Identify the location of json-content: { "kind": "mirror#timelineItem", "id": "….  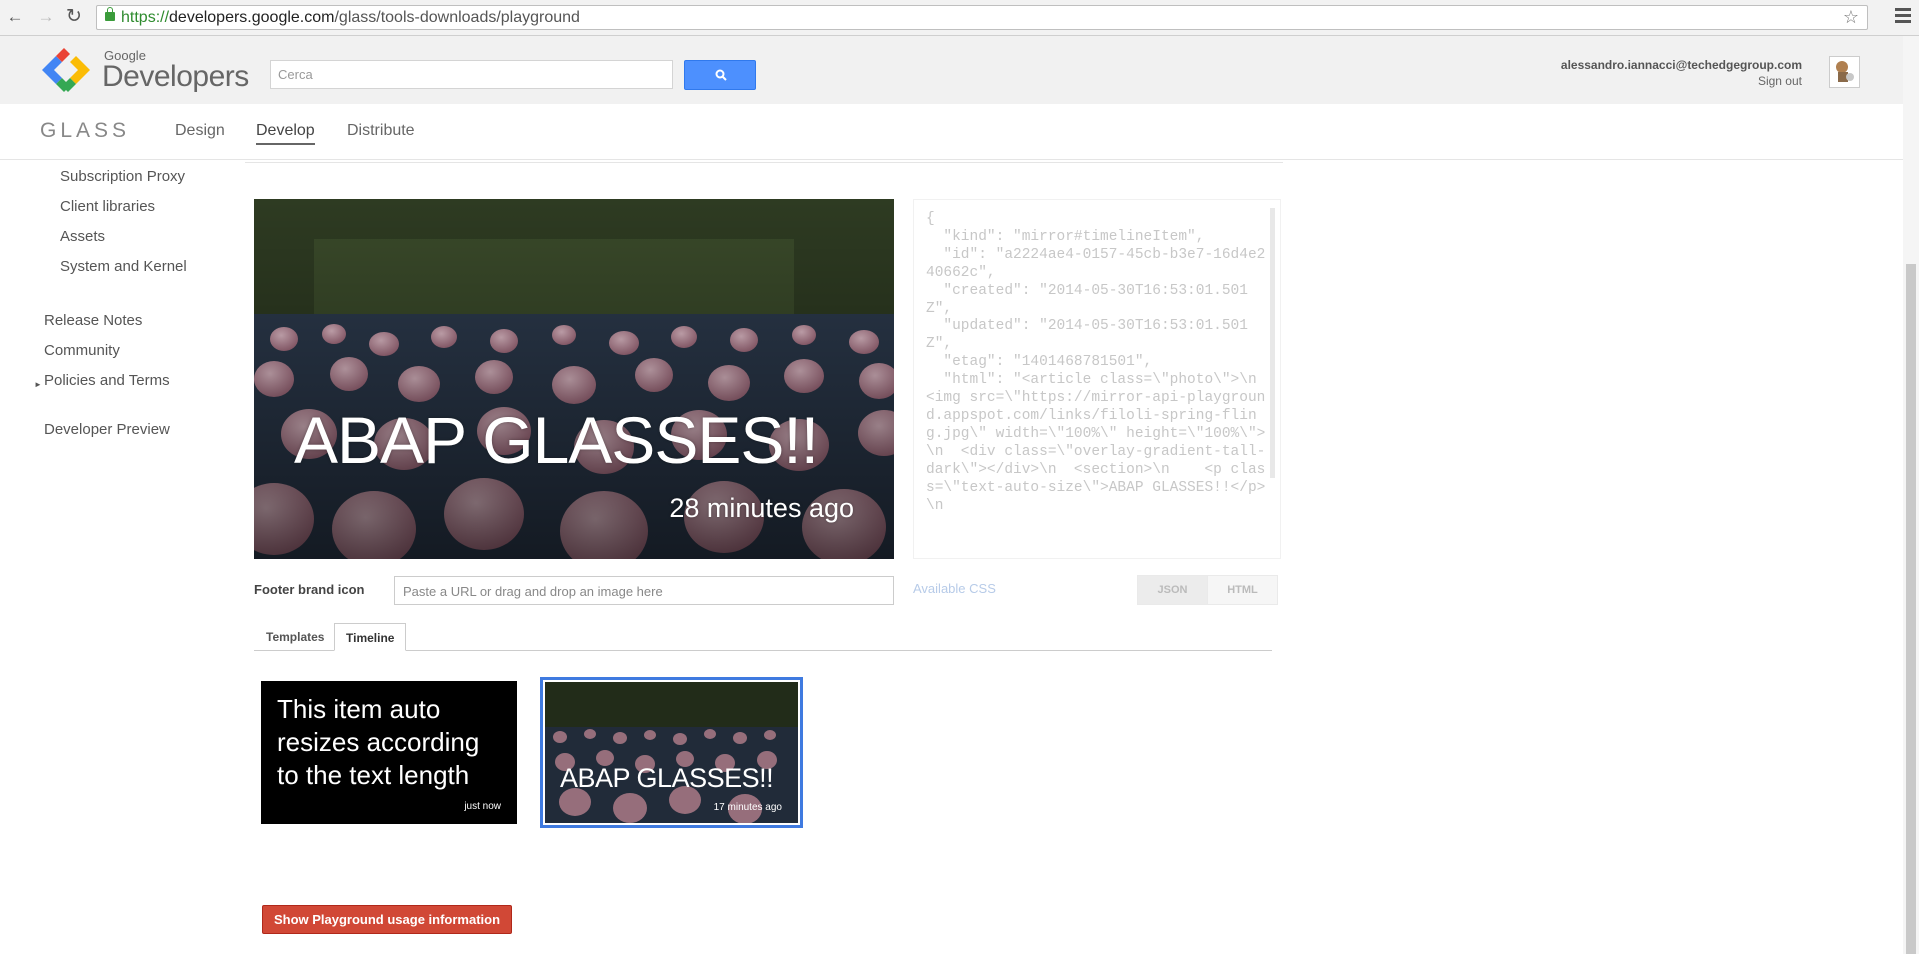
(1096, 363).